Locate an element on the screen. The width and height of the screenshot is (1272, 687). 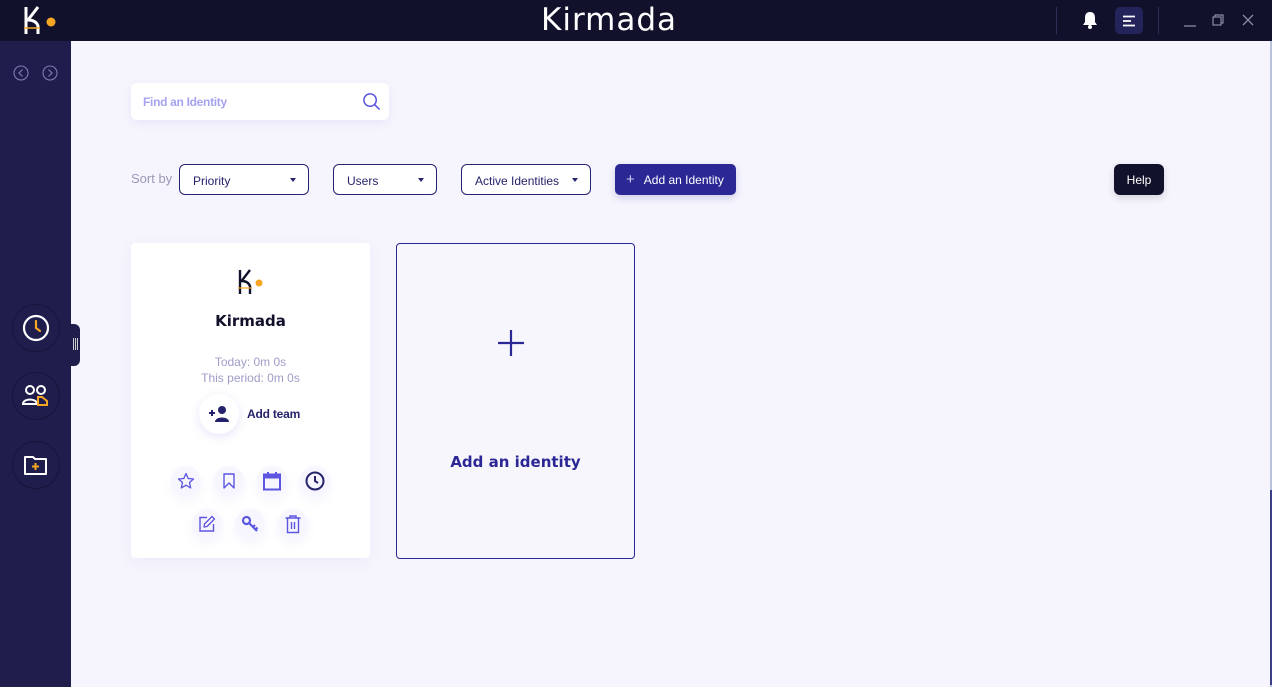
delete-button is located at coordinates (293, 524).